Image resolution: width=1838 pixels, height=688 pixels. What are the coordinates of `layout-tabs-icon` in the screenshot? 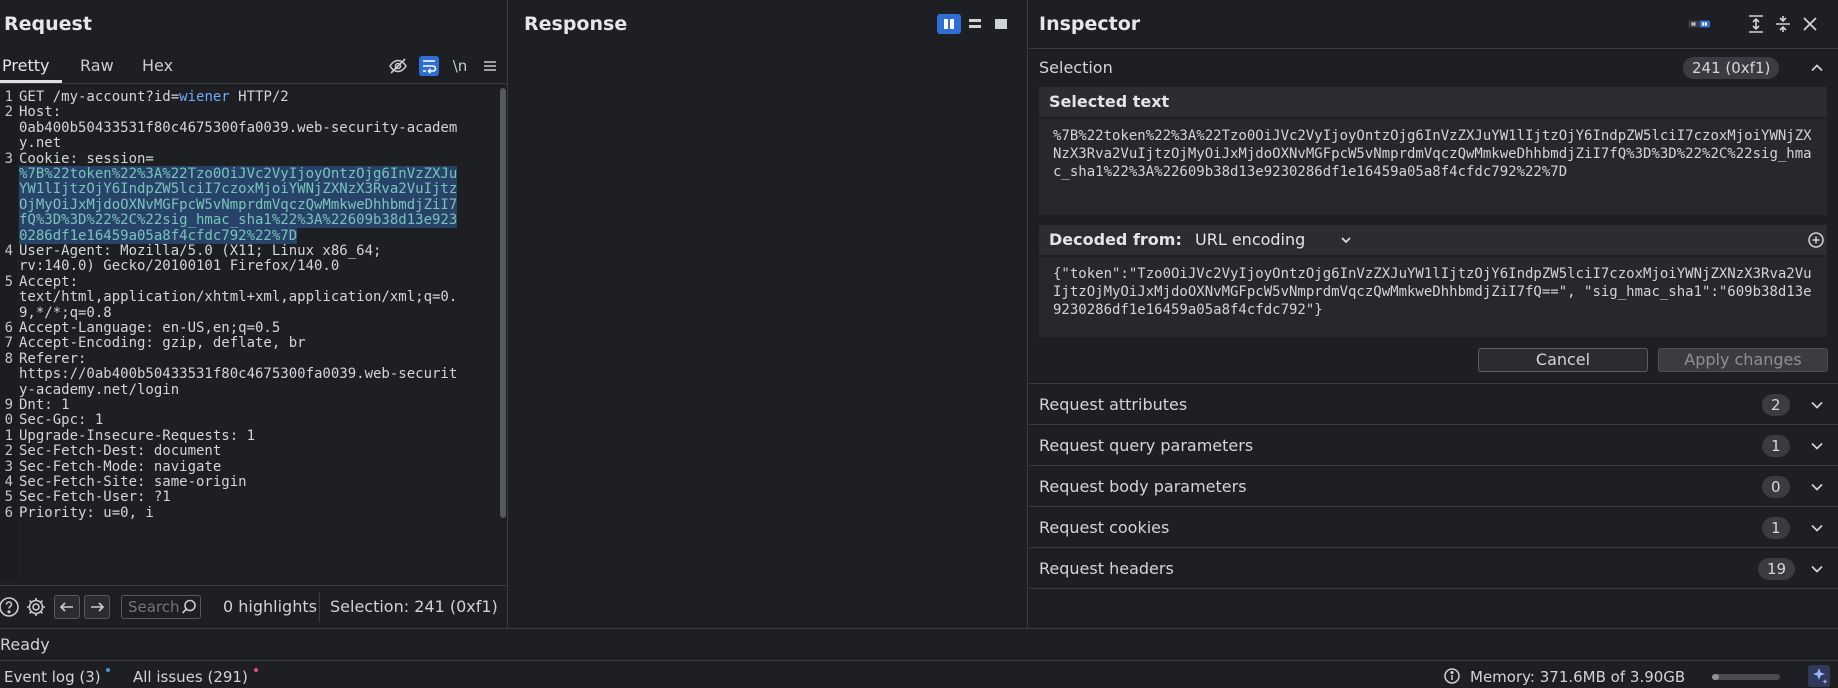 It's located at (1001, 24).